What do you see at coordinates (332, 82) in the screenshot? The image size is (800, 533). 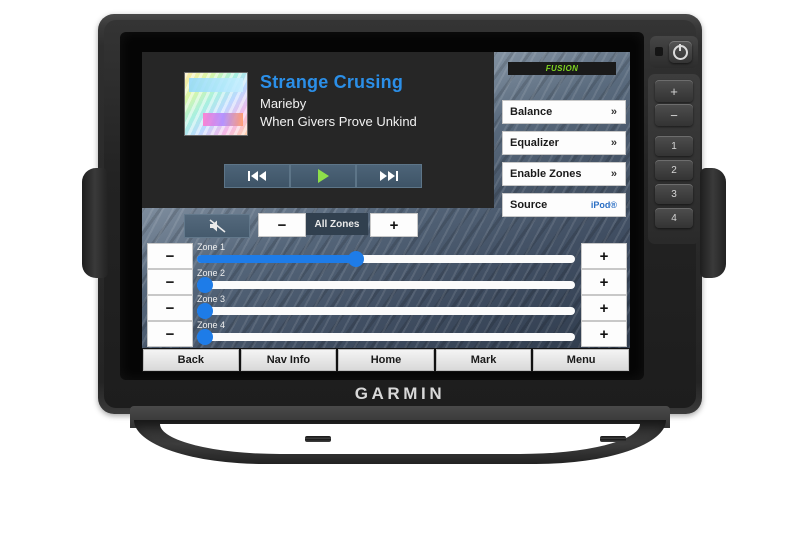 I see `track-title: Strange Crusing` at bounding box center [332, 82].